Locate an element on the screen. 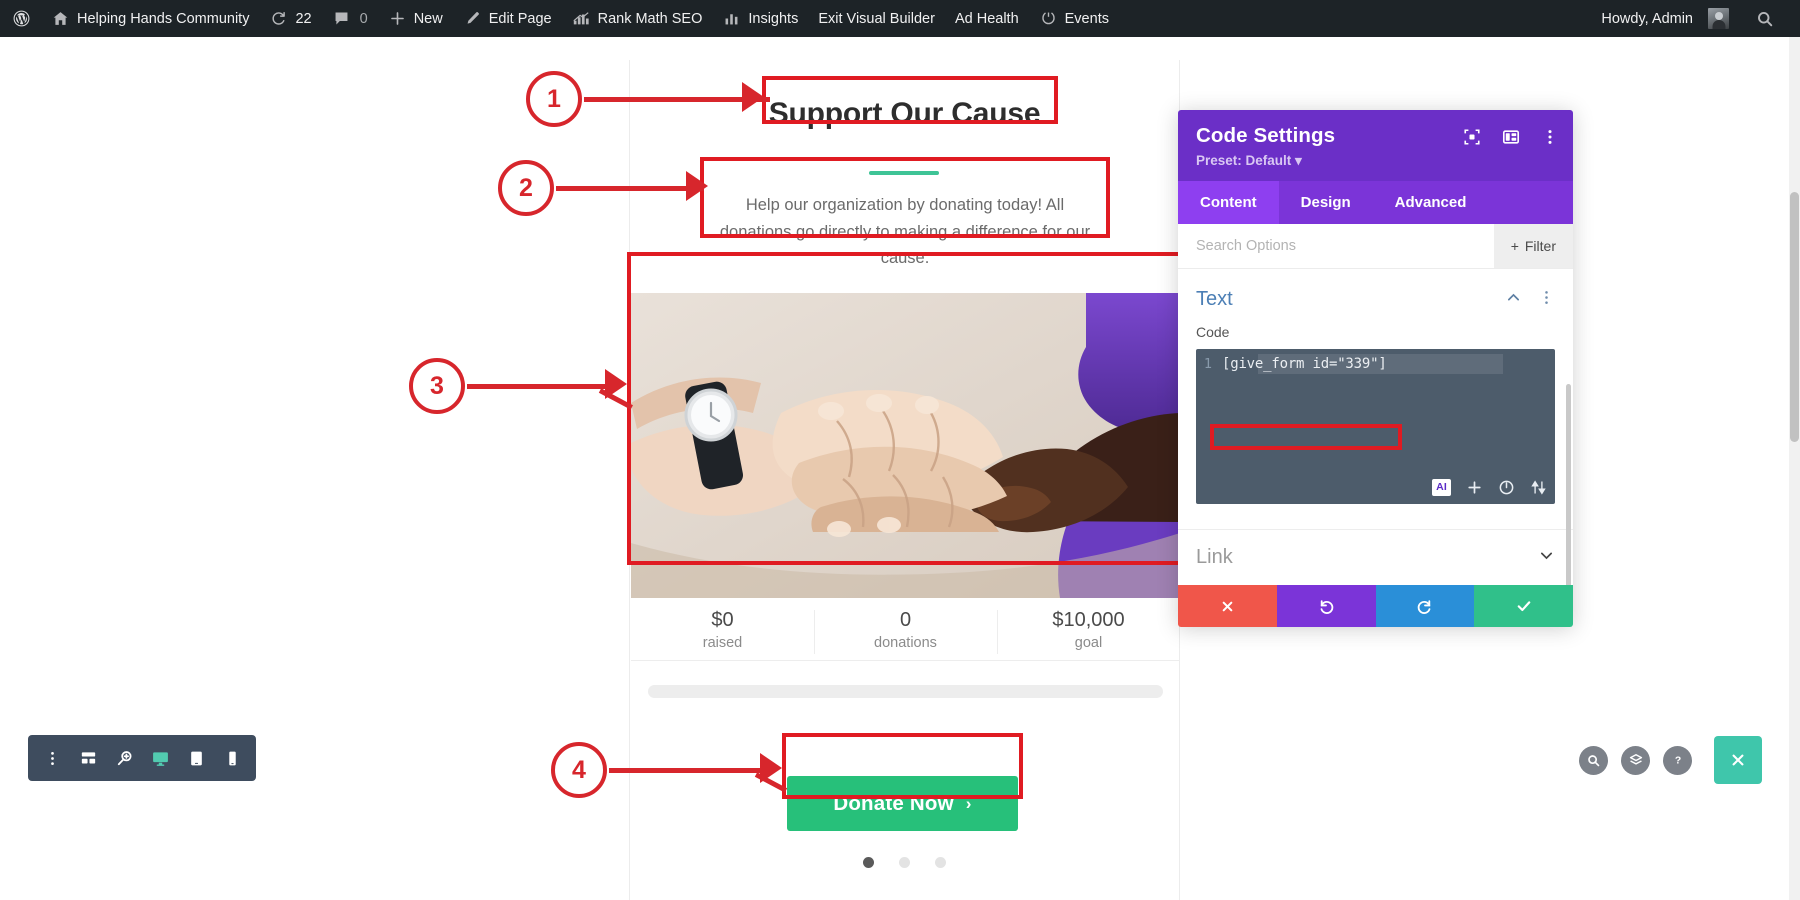  adminbar-new-label: New is located at coordinates (428, 18).